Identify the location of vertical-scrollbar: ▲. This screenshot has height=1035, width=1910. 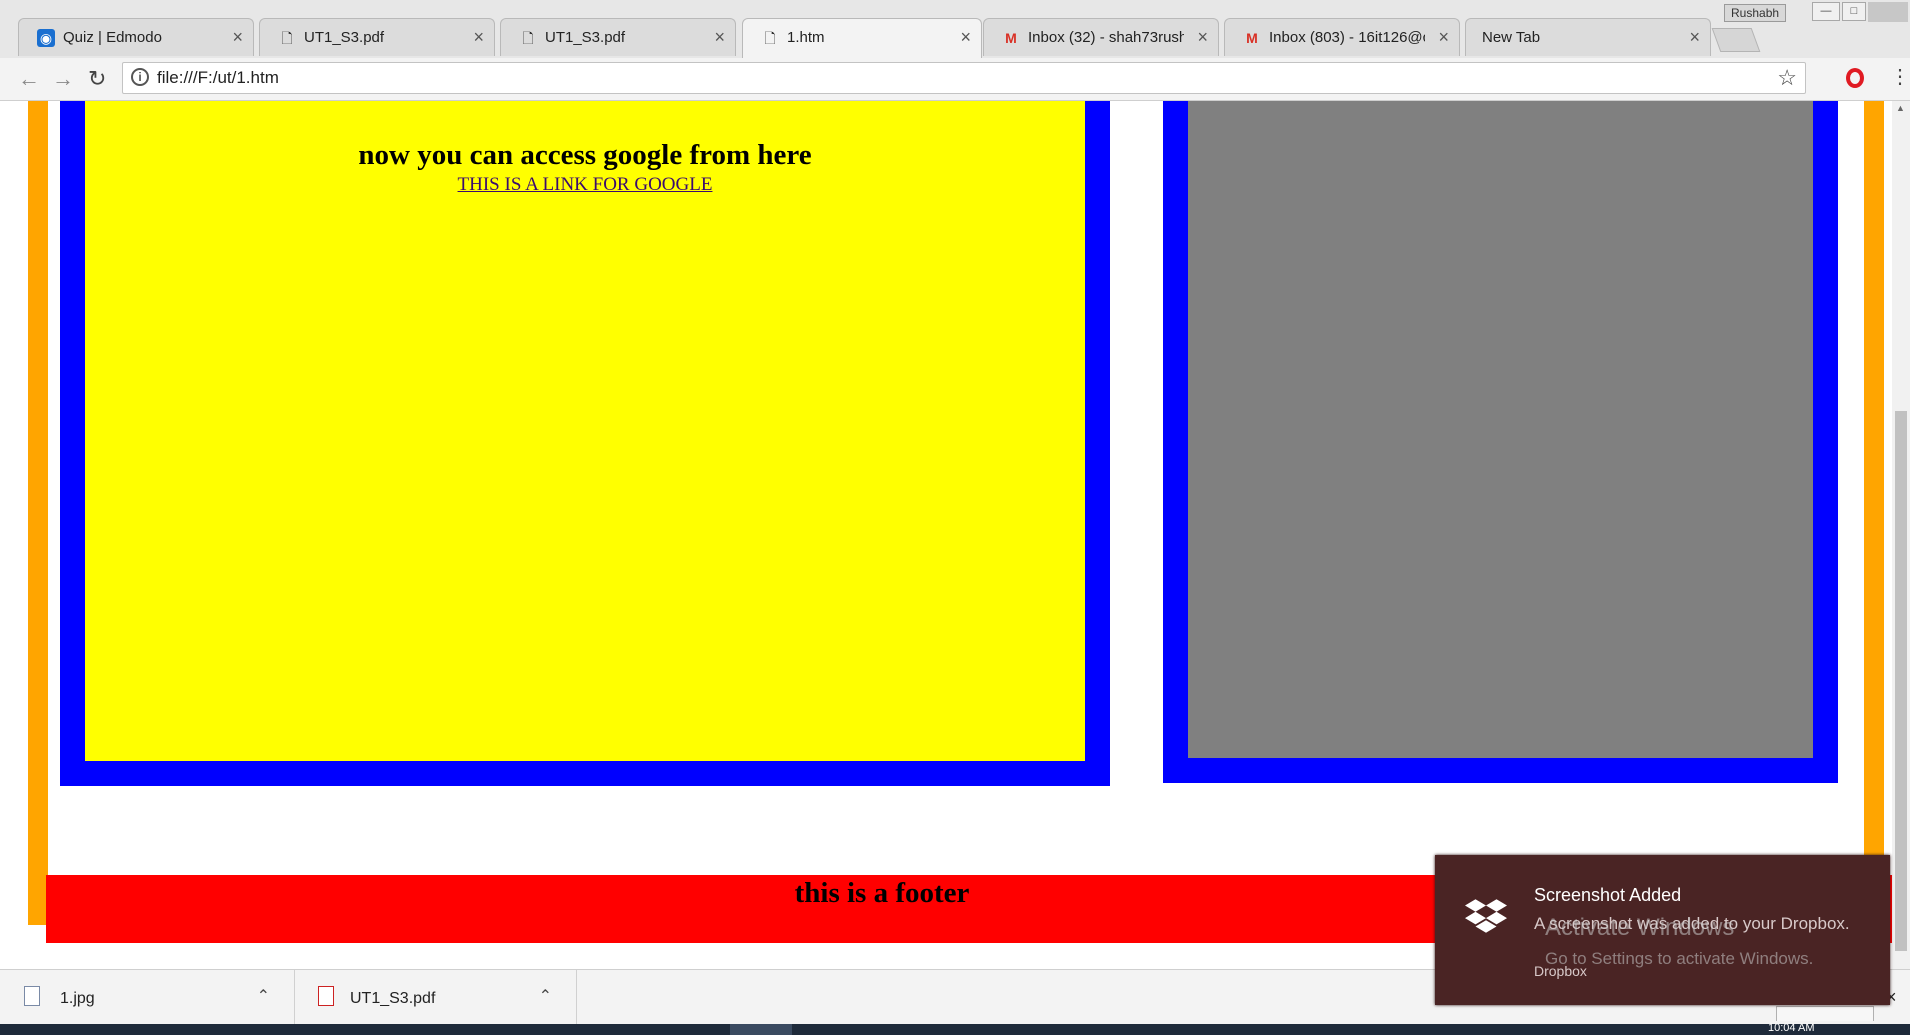
(1901, 535).